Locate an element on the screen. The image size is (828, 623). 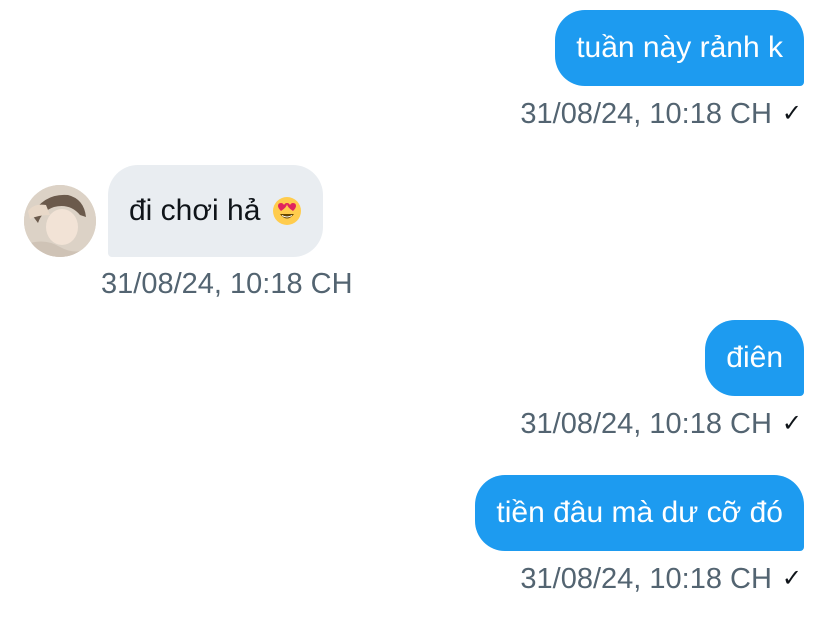
avatar is located at coordinates (60, 221).